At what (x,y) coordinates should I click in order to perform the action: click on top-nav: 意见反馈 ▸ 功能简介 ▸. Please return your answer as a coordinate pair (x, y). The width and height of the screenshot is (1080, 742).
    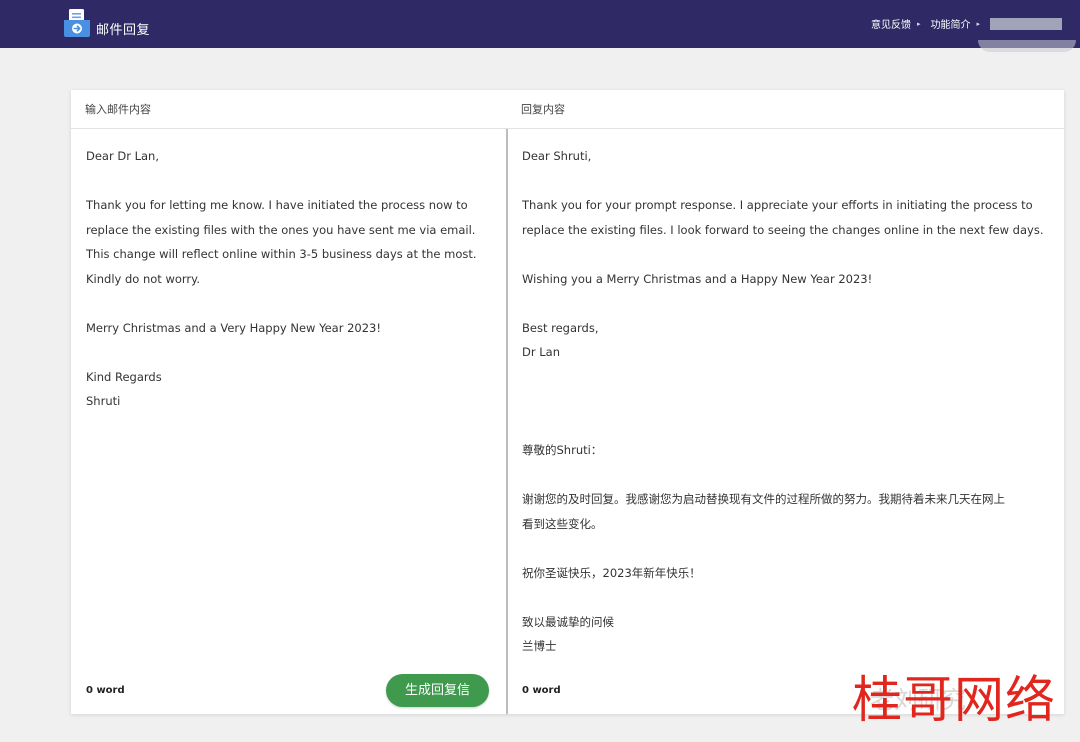
    Looking at the image, I should click on (966, 23).